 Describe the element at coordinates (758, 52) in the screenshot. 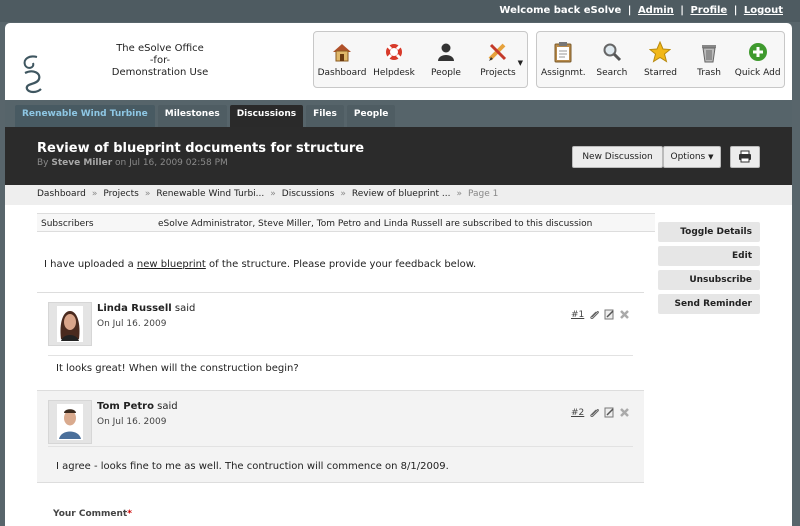

I see `plus-circle-icon` at that location.